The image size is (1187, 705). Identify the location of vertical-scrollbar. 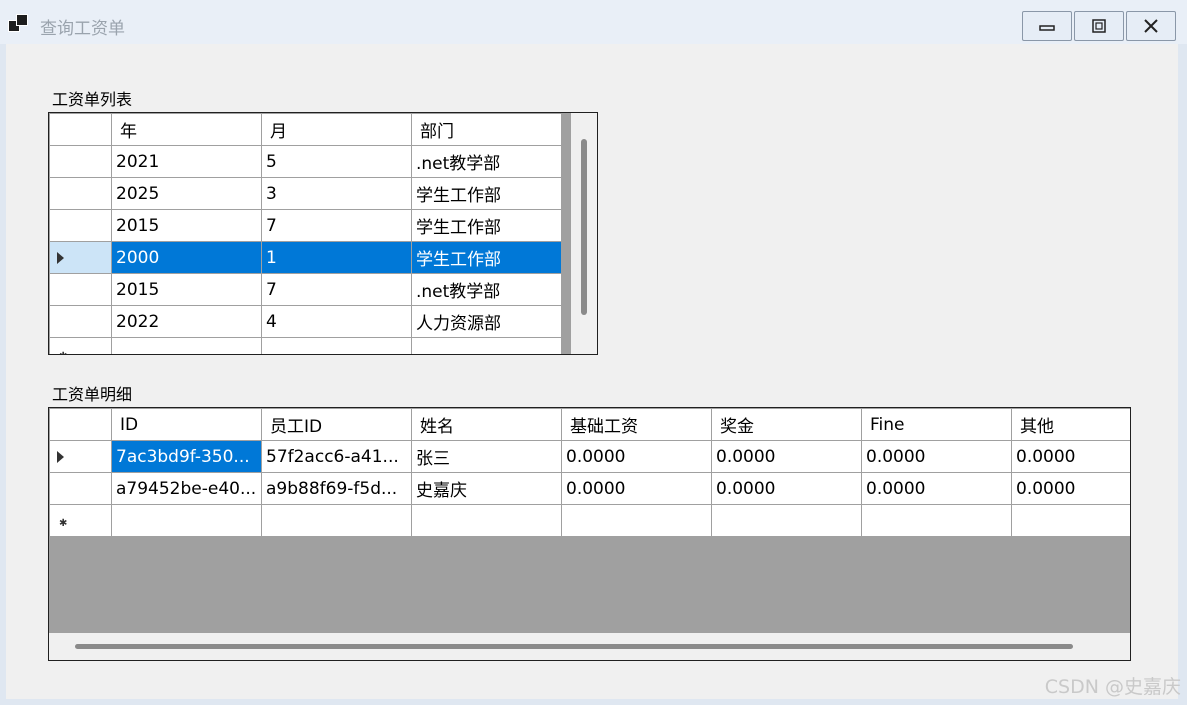
(579, 233).